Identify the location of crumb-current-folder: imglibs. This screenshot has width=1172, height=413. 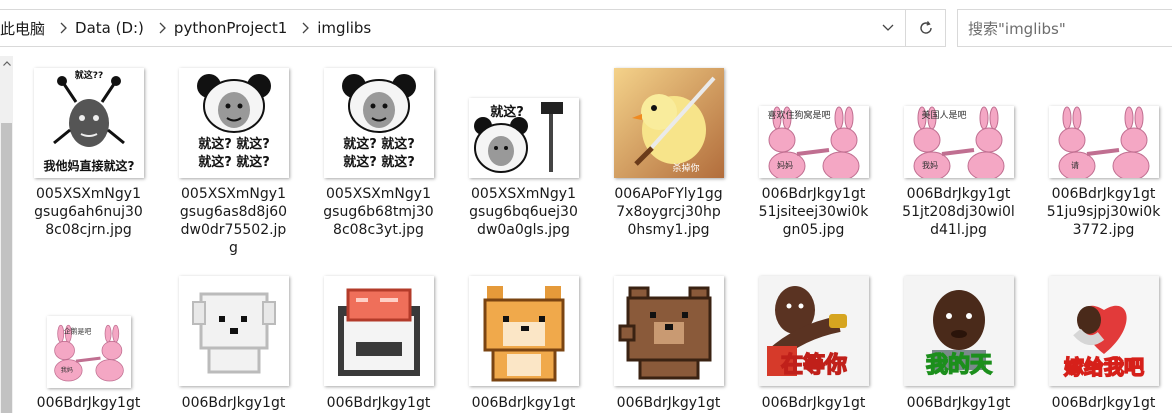
(348, 28).